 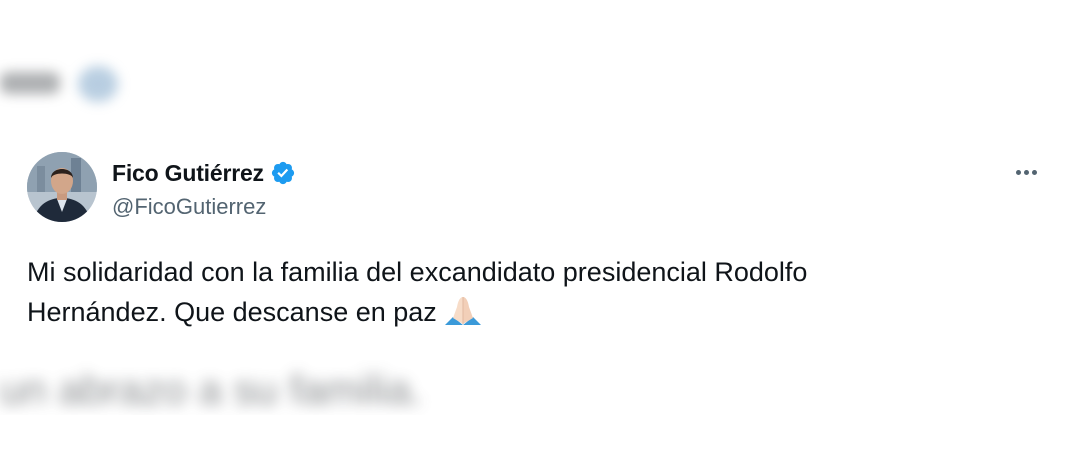 I want to click on blurred-previous-content, so click(x=70, y=82).